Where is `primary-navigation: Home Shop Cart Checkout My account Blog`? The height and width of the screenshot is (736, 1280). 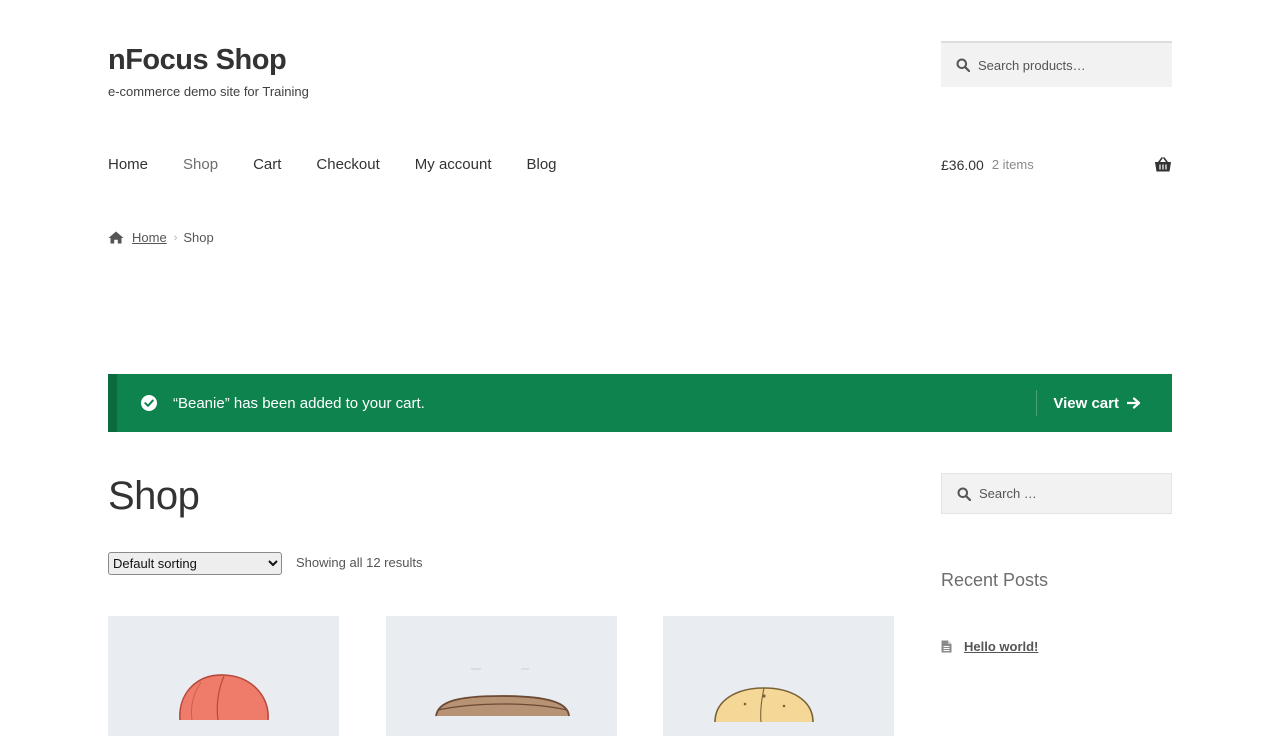
primary-navigation: Home Shop Cart Checkout My account Blog is located at coordinates (350, 165).